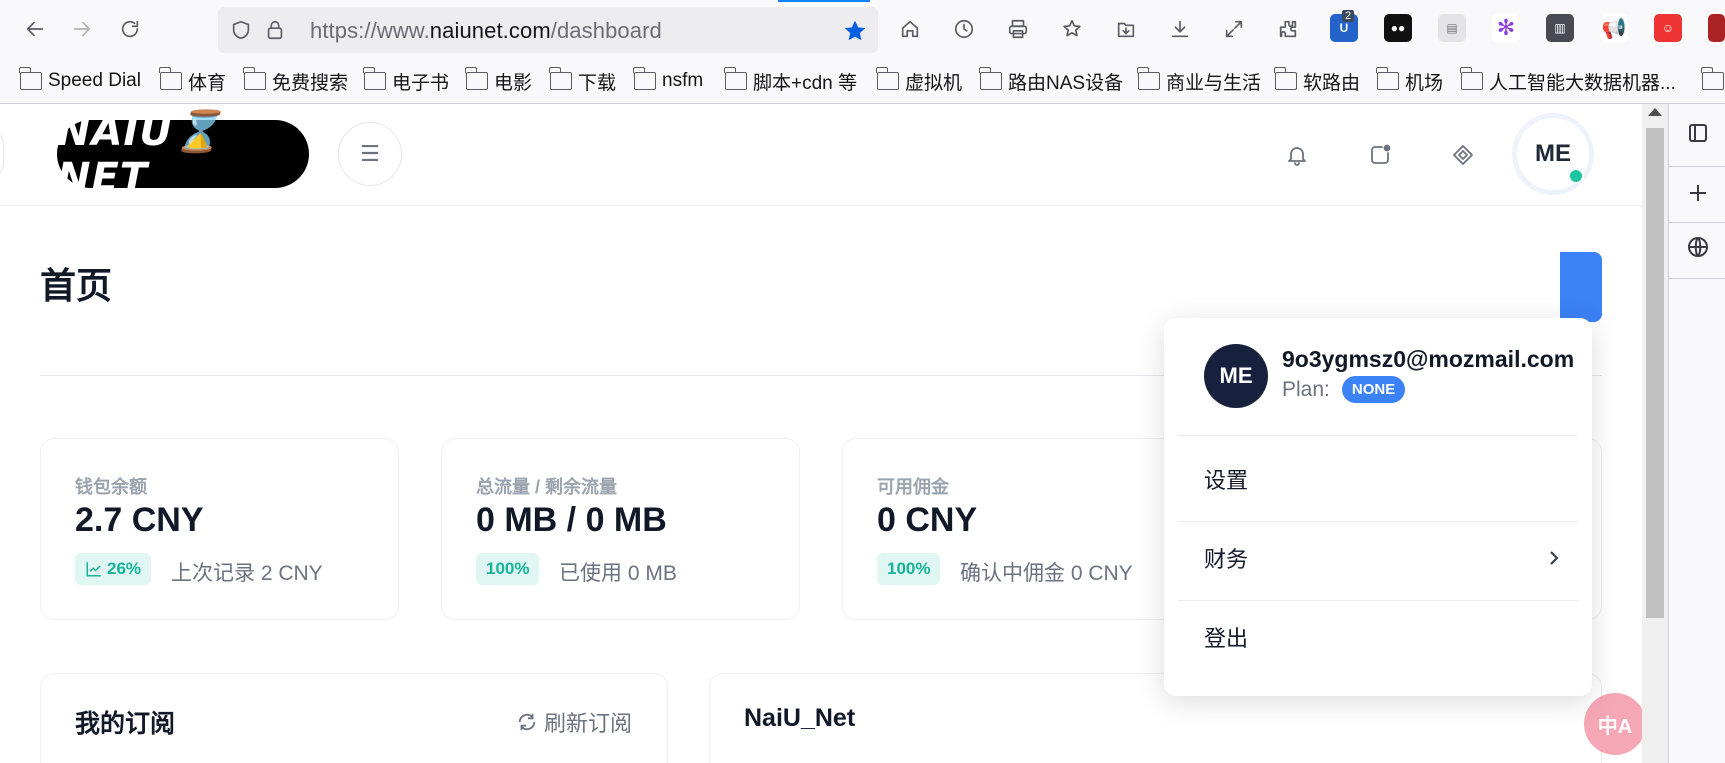 Image resolution: width=1725 pixels, height=763 pixels. What do you see at coordinates (1463, 155) in the screenshot?
I see `apps-icon` at bounding box center [1463, 155].